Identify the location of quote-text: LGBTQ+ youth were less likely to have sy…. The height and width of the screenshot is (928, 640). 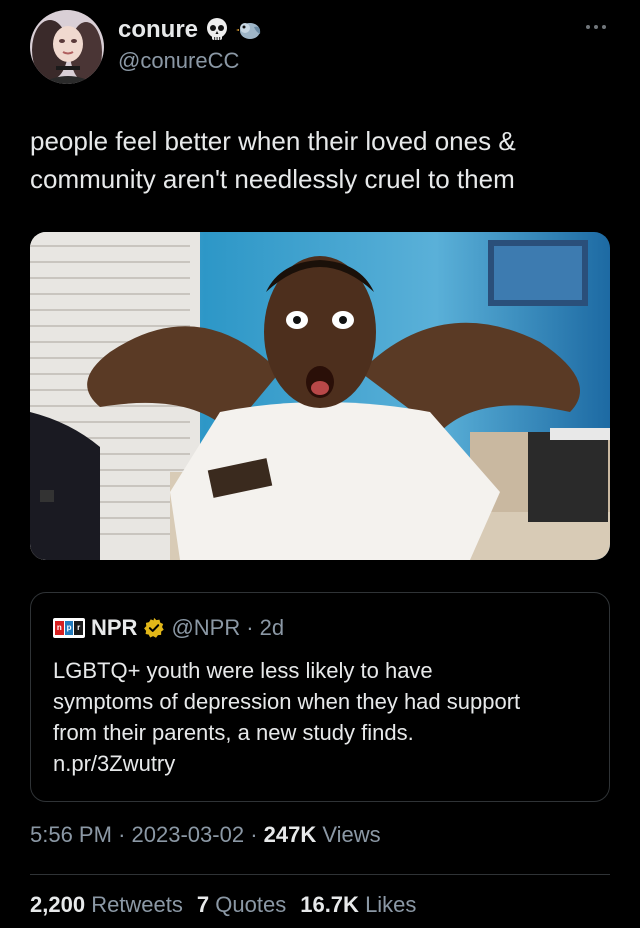
(287, 717).